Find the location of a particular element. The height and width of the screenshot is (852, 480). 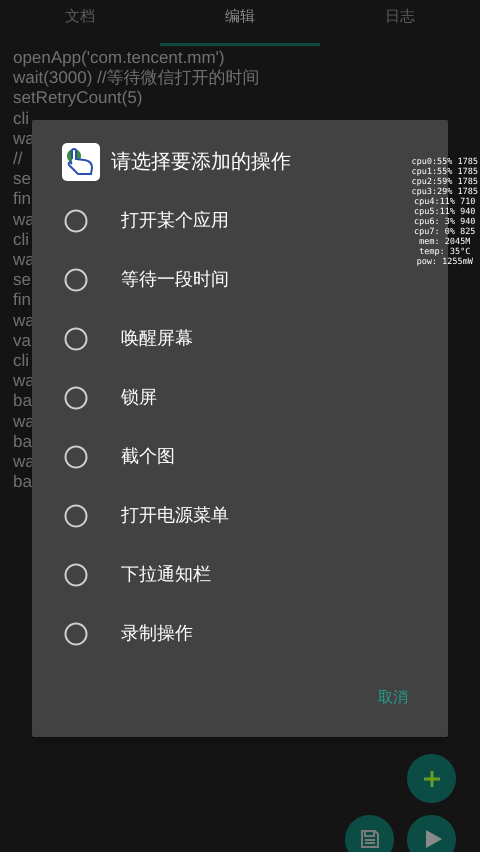

option-row: 等待一段时间 is located at coordinates (217, 279).